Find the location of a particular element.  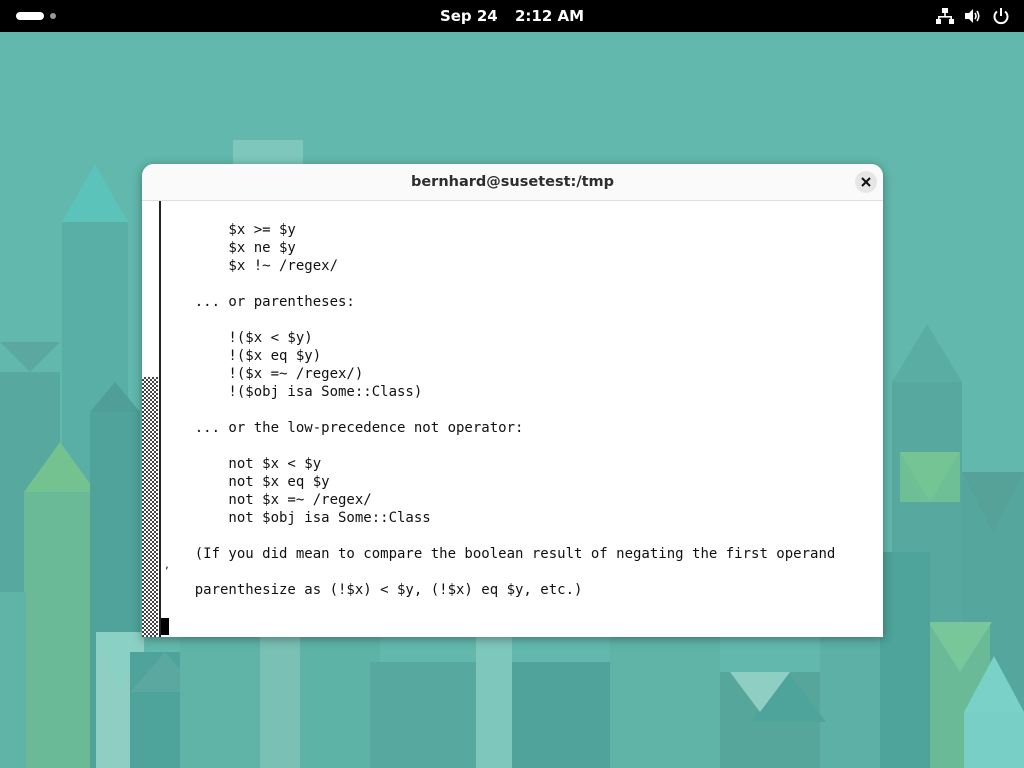

system-tray is located at coordinates (973, 16).